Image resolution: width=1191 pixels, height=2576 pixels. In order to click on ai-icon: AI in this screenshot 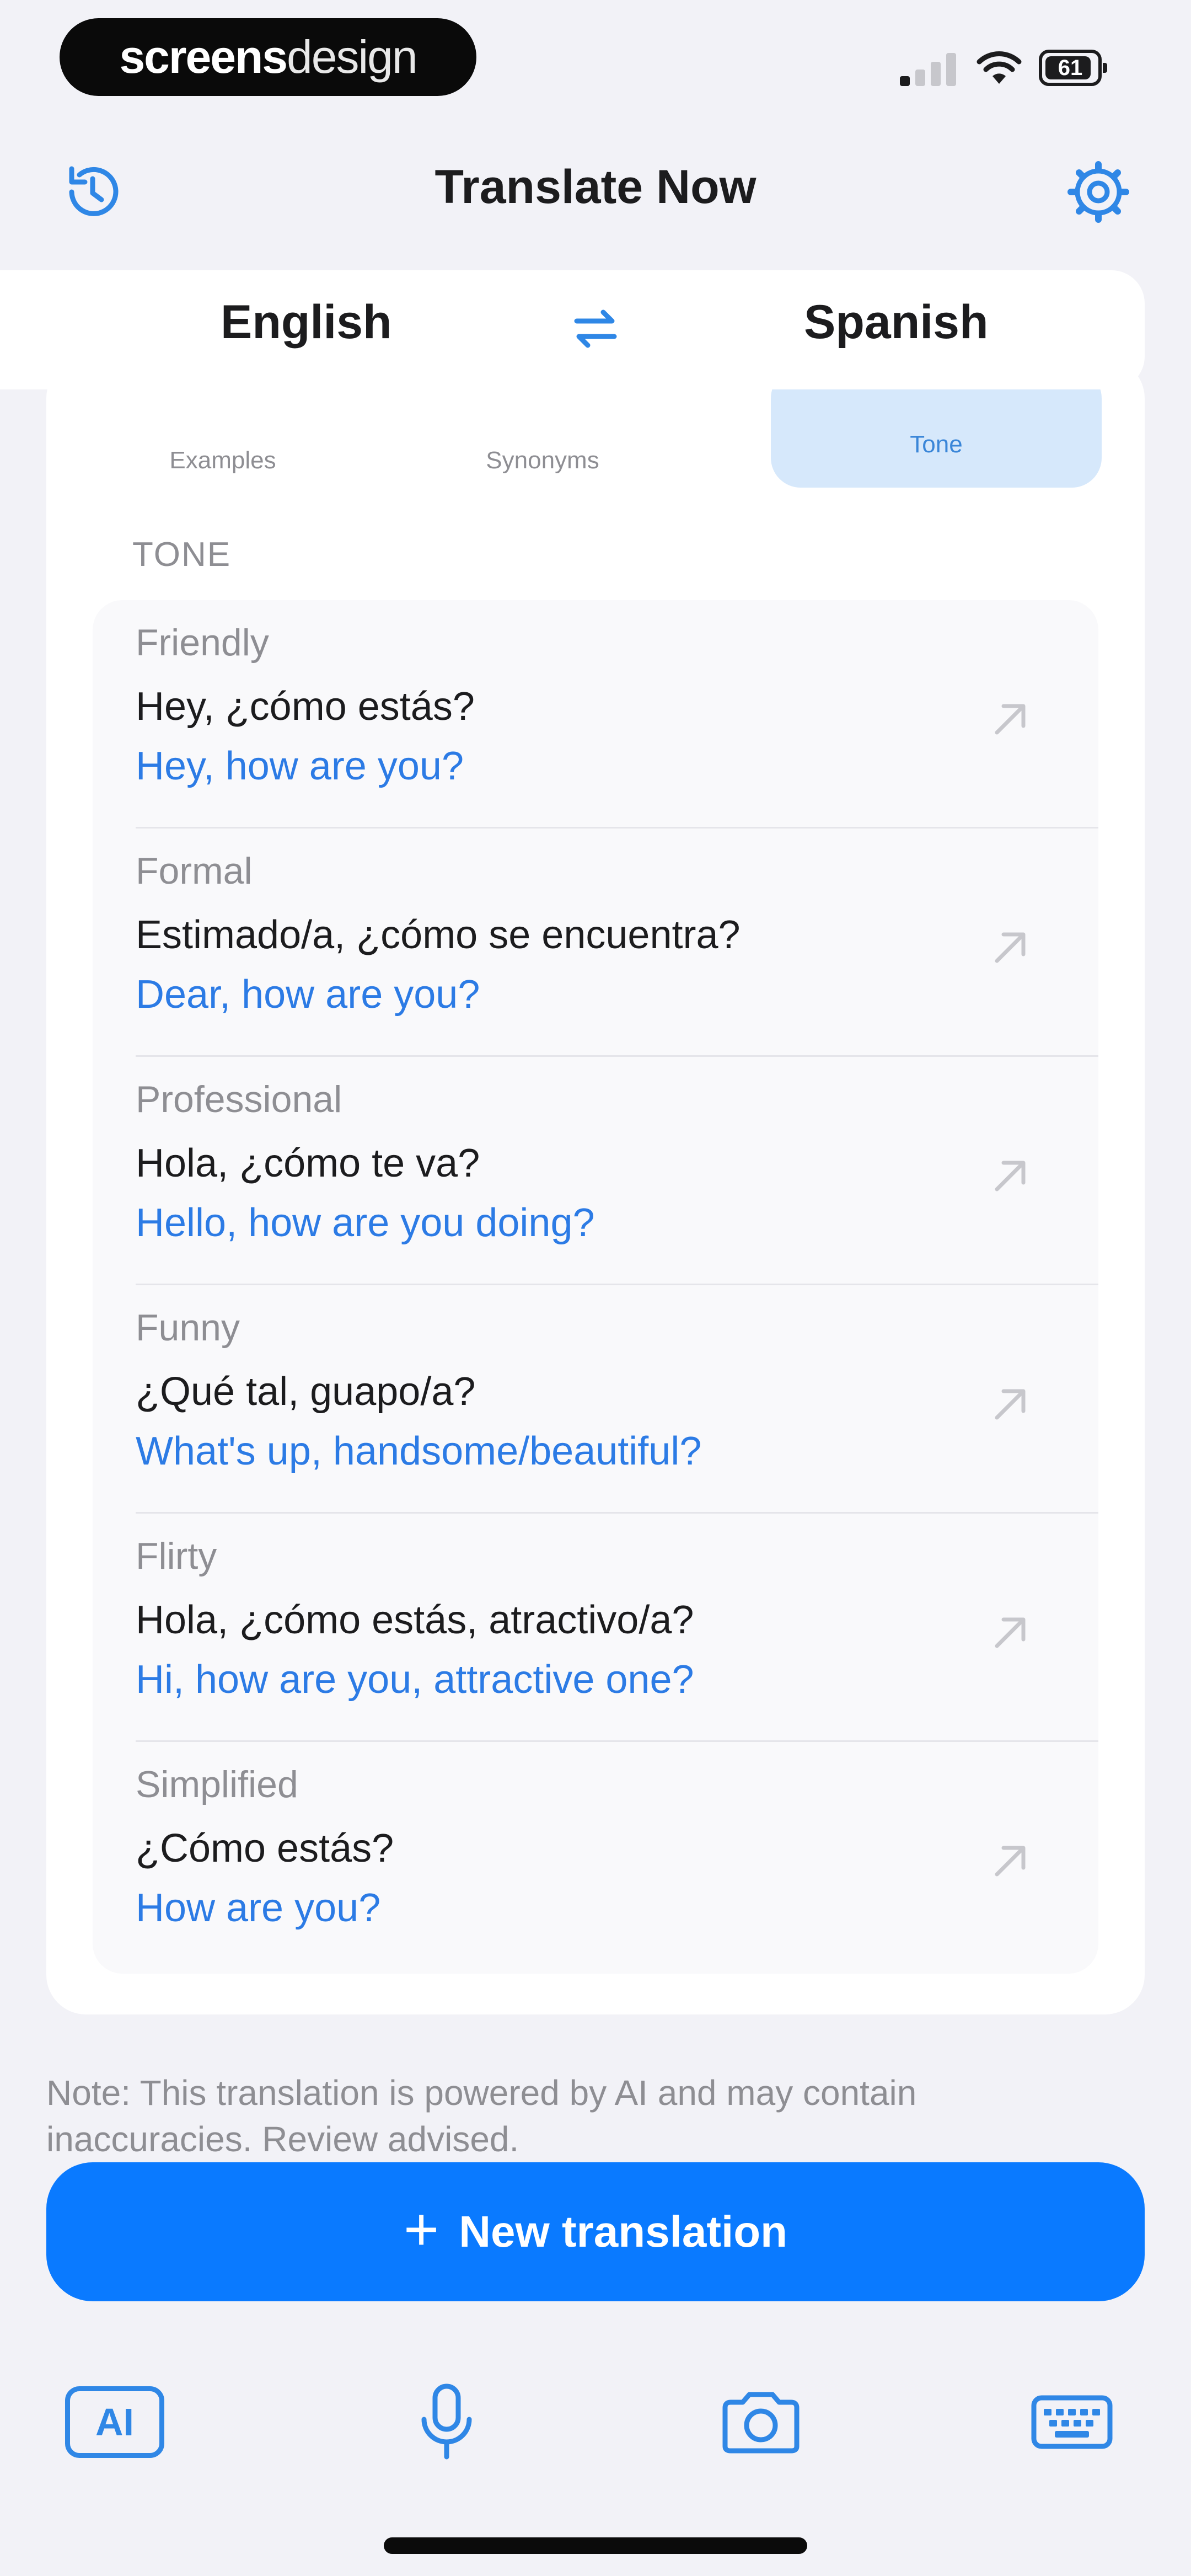, I will do `click(114, 2422)`.